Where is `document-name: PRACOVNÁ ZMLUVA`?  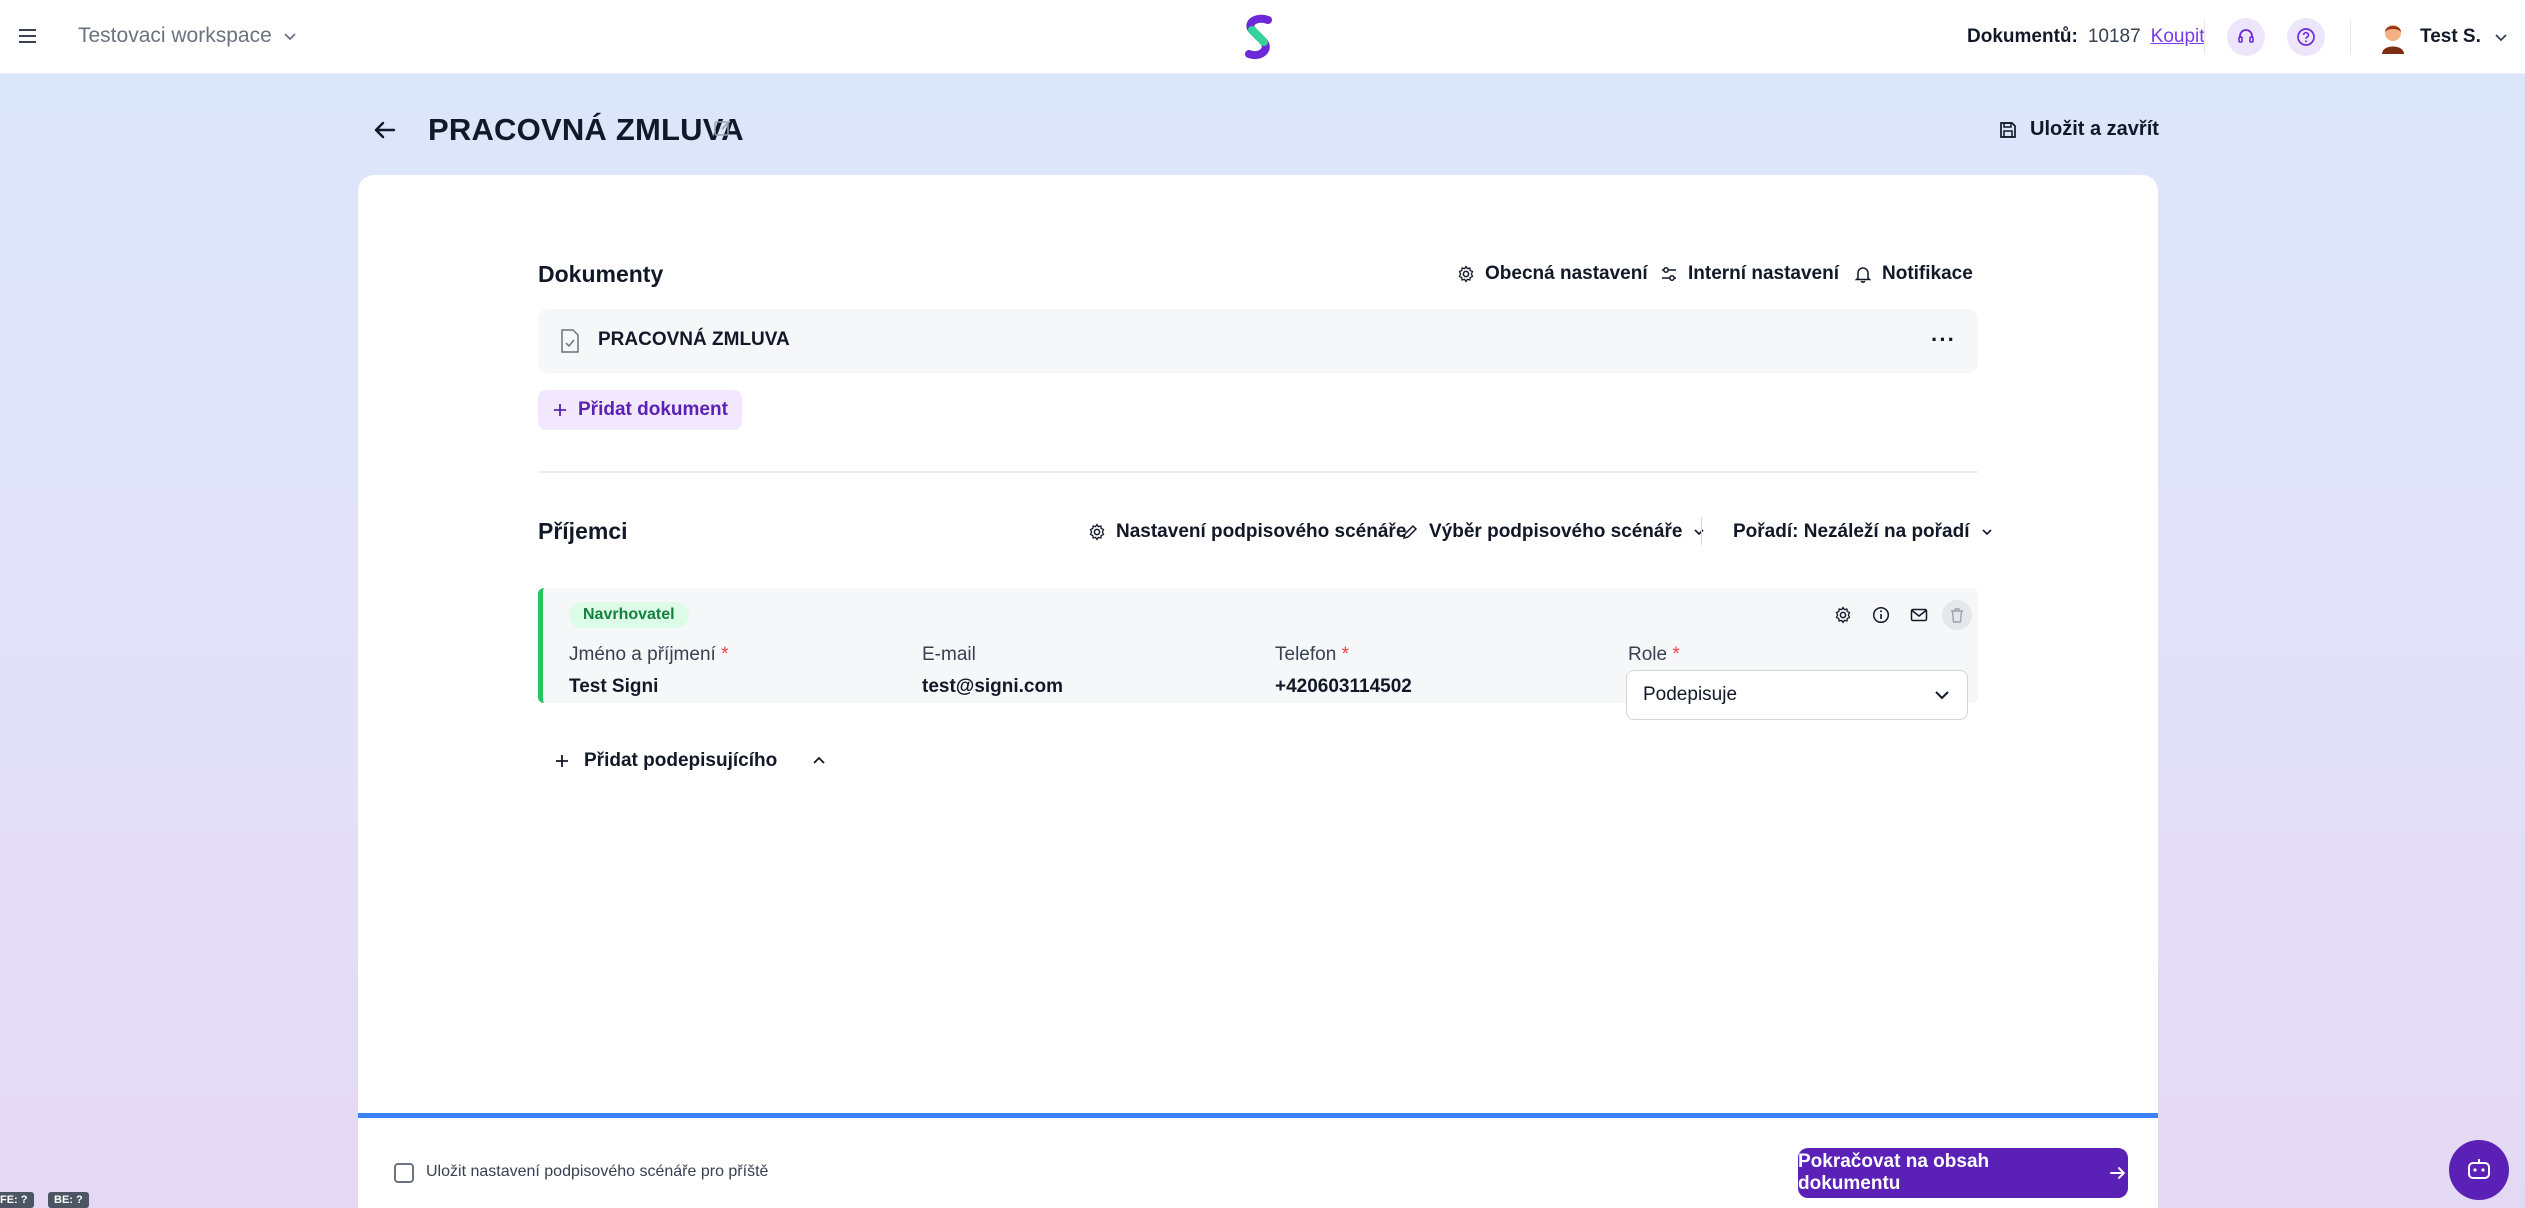
document-name: PRACOVNÁ ZMLUVA is located at coordinates (694, 339).